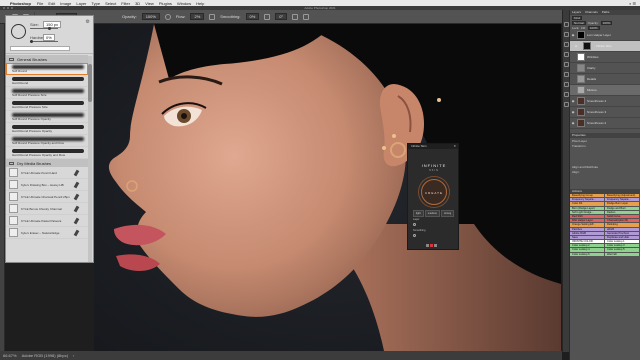 The width and height of the screenshot is (640, 360). Describe the element at coordinates (454, 146) in the screenshot. I see `close-icon: ✕` at that location.